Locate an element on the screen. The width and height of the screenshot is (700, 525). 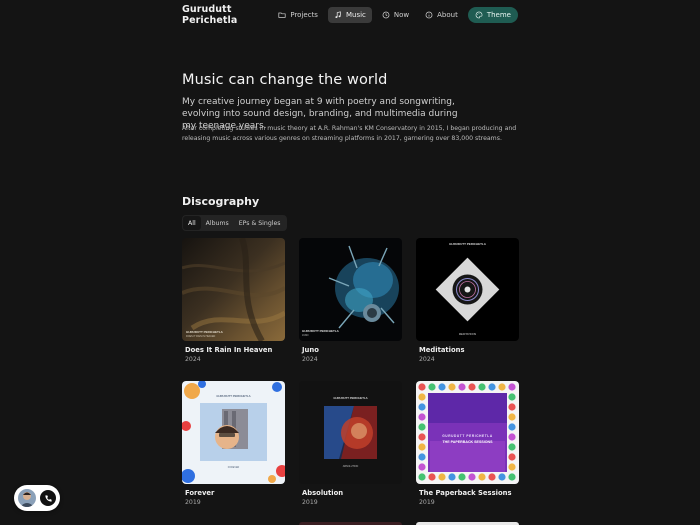
nav-music: Music is located at coordinates (349, 15).